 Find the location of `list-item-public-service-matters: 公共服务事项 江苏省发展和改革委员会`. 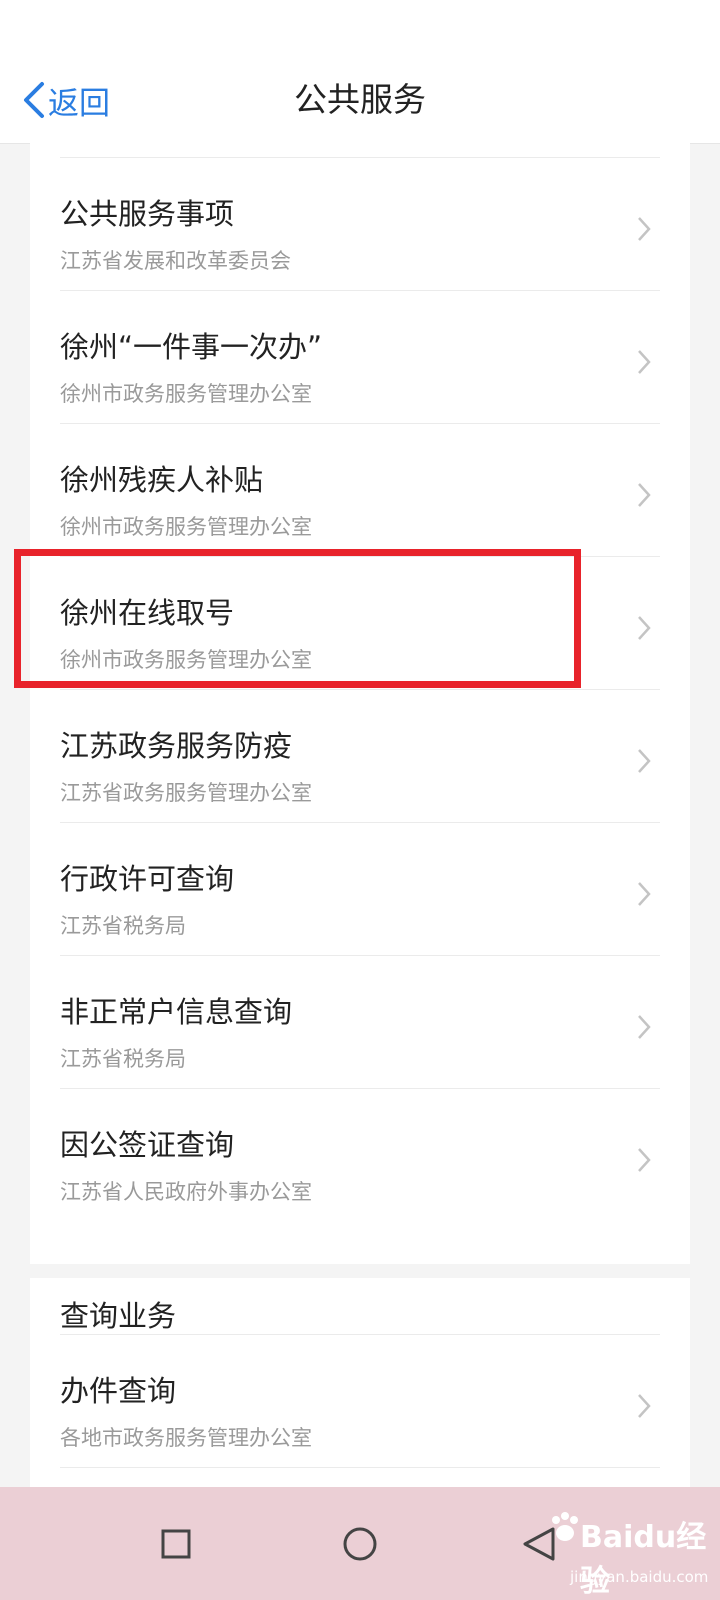

list-item-public-service-matters: 公共服务事项 江苏省发展和改革委员会 is located at coordinates (360, 224).